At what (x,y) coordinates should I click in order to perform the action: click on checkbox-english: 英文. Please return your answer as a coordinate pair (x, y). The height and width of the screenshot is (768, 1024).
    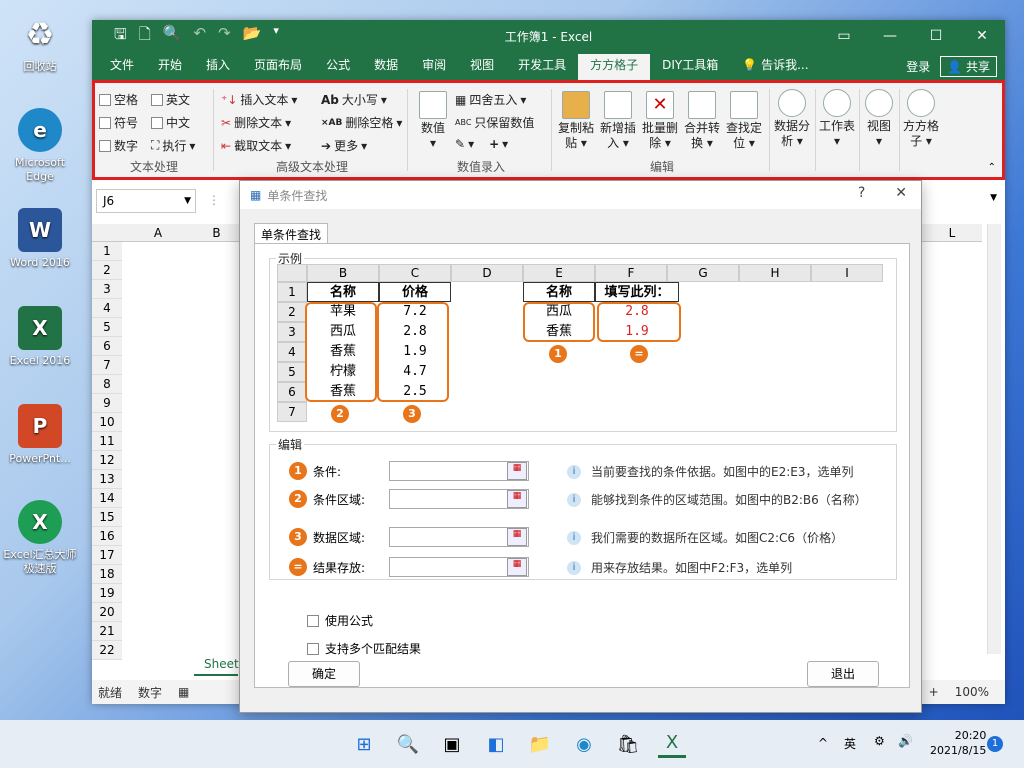
    Looking at the image, I should click on (170, 99).